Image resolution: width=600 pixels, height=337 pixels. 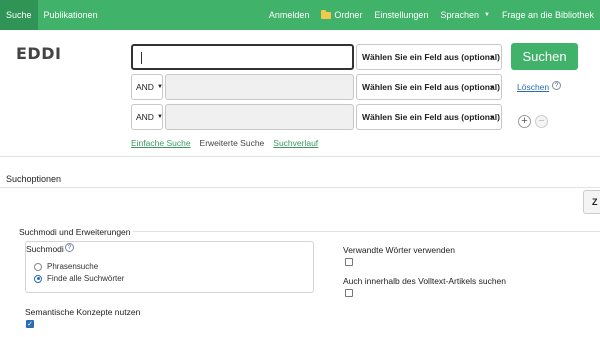 What do you see at coordinates (141, 58) in the screenshot?
I see `text-cursor` at bounding box center [141, 58].